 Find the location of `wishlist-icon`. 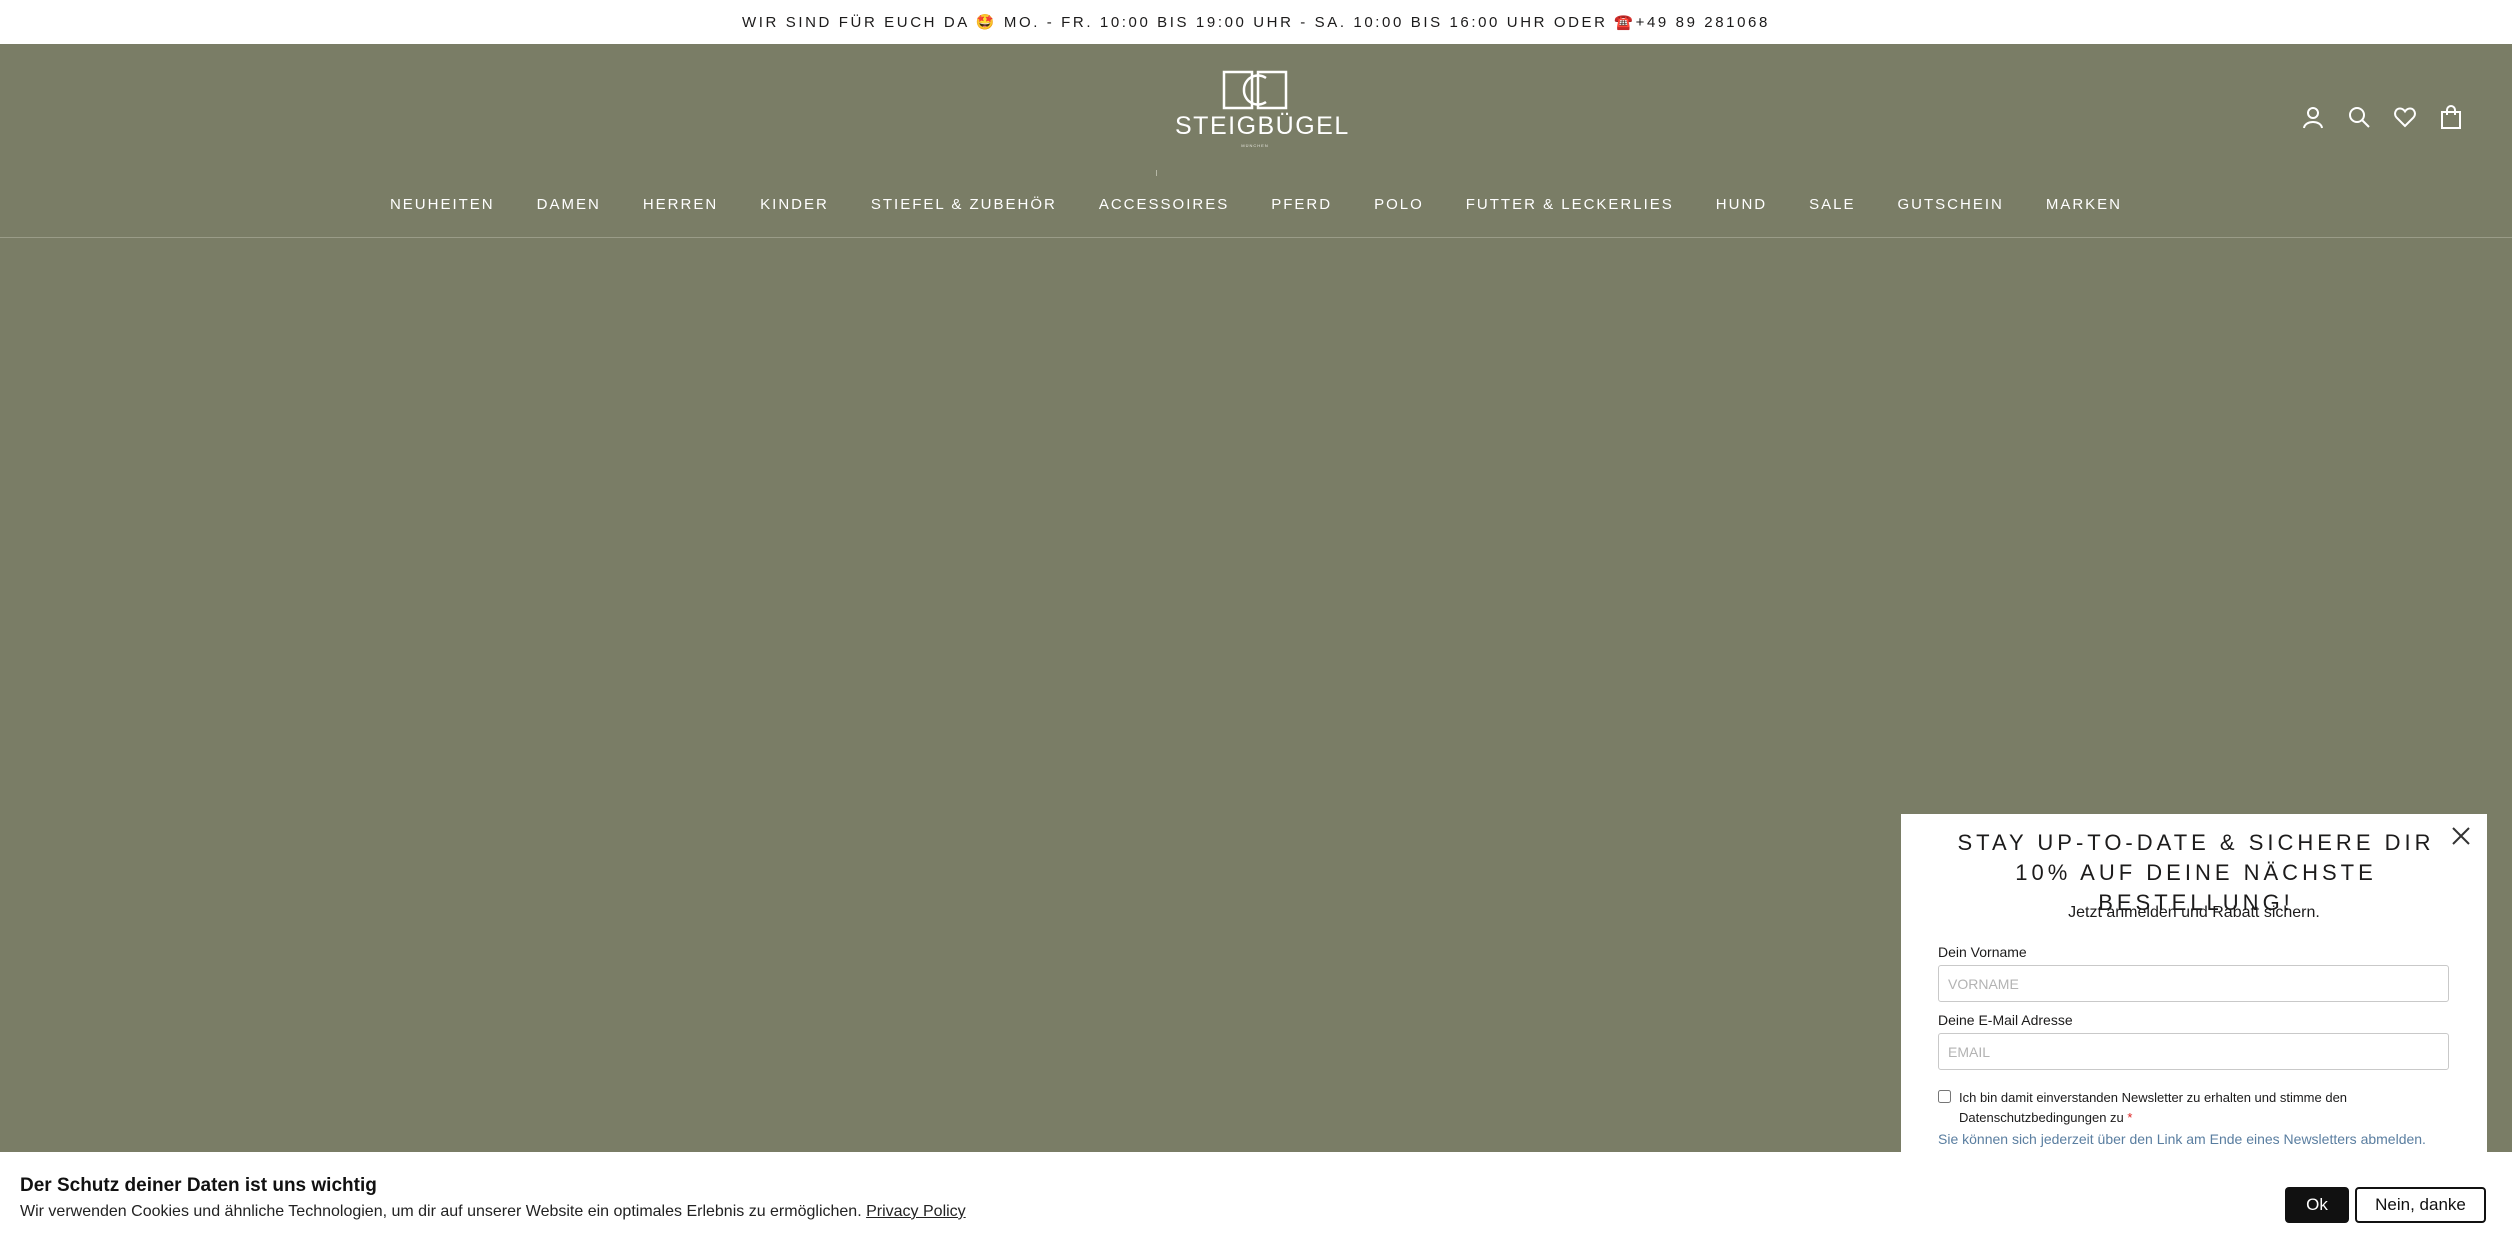

wishlist-icon is located at coordinates (2405, 117).